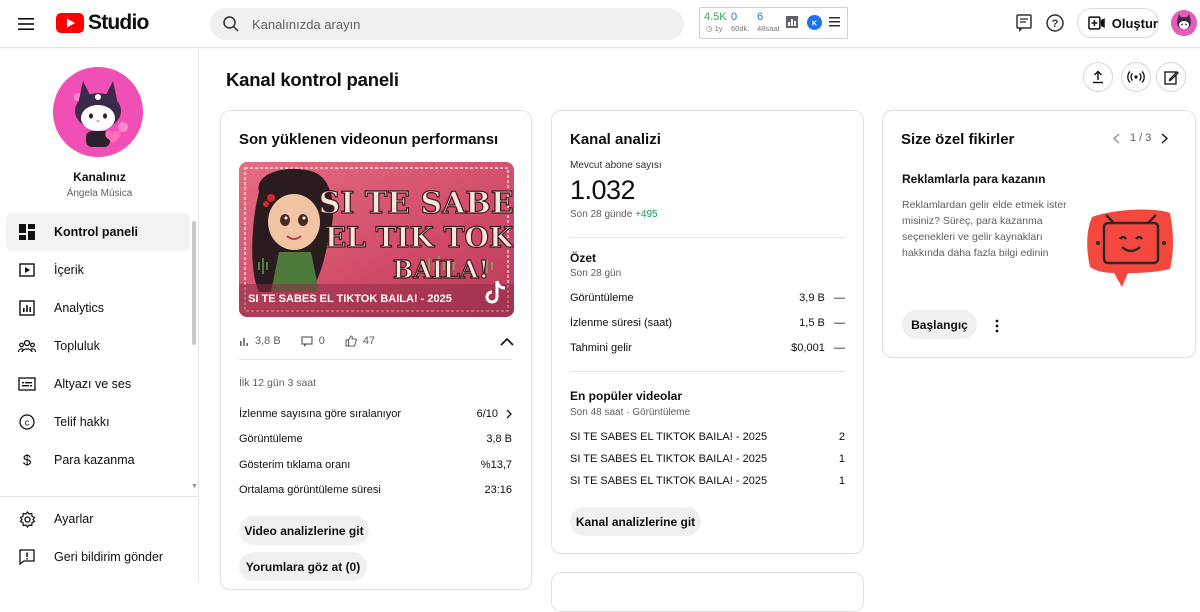  What do you see at coordinates (734, 17) in the screenshot?
I see `ext-mid: 0` at bounding box center [734, 17].